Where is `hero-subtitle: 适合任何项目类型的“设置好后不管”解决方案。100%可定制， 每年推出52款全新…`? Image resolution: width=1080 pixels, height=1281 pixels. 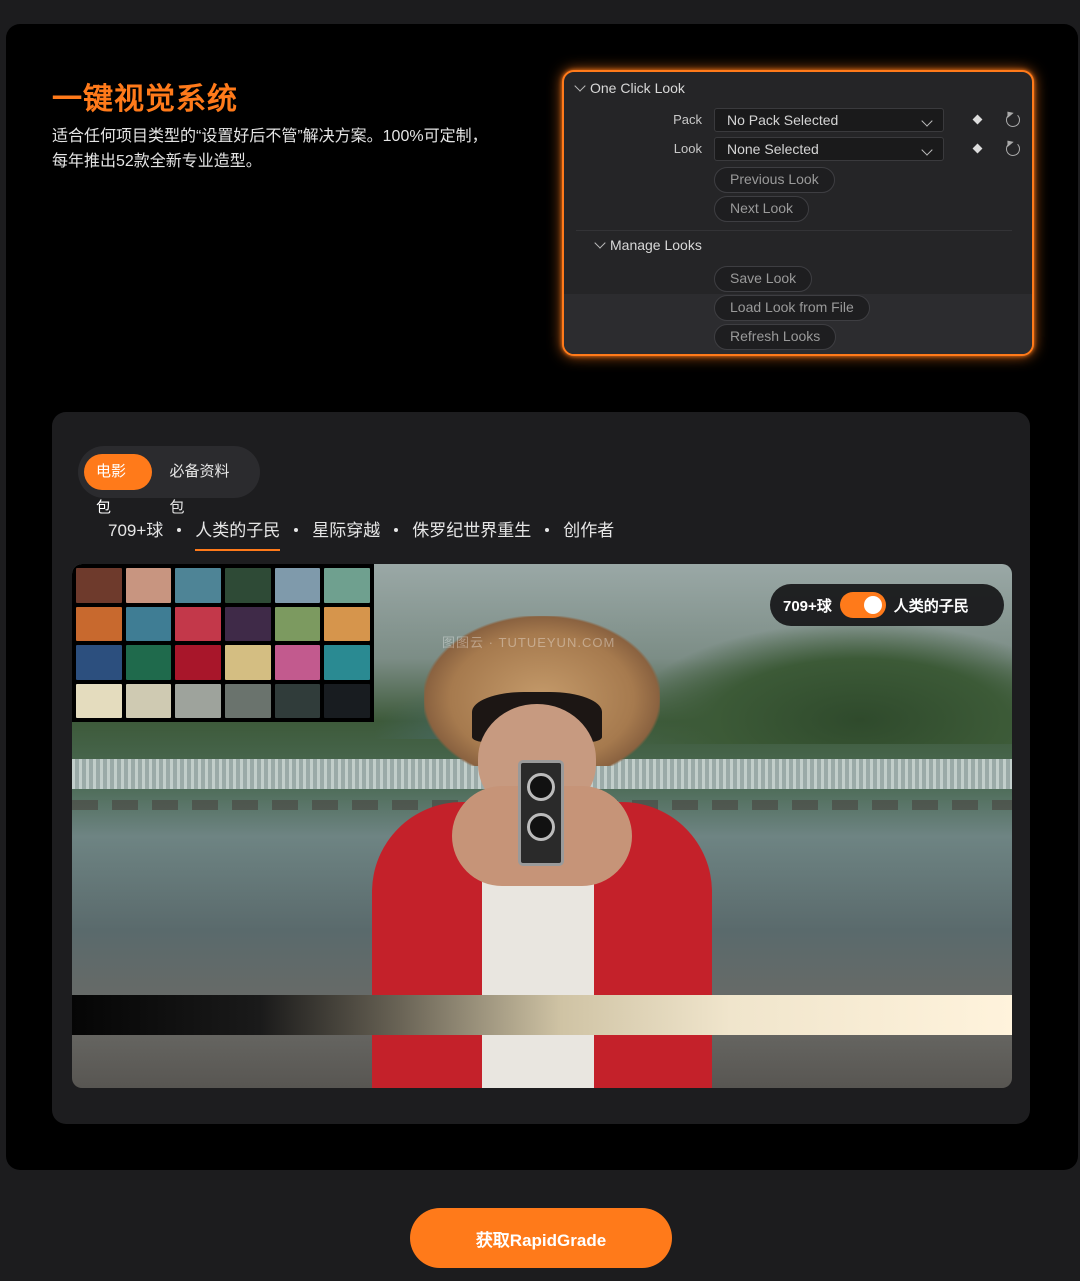
hero-subtitle: 适合任何项目类型的“设置好后不管”解决方案。100%可定制， 每年推出52款全新… is located at coordinates (292, 149).